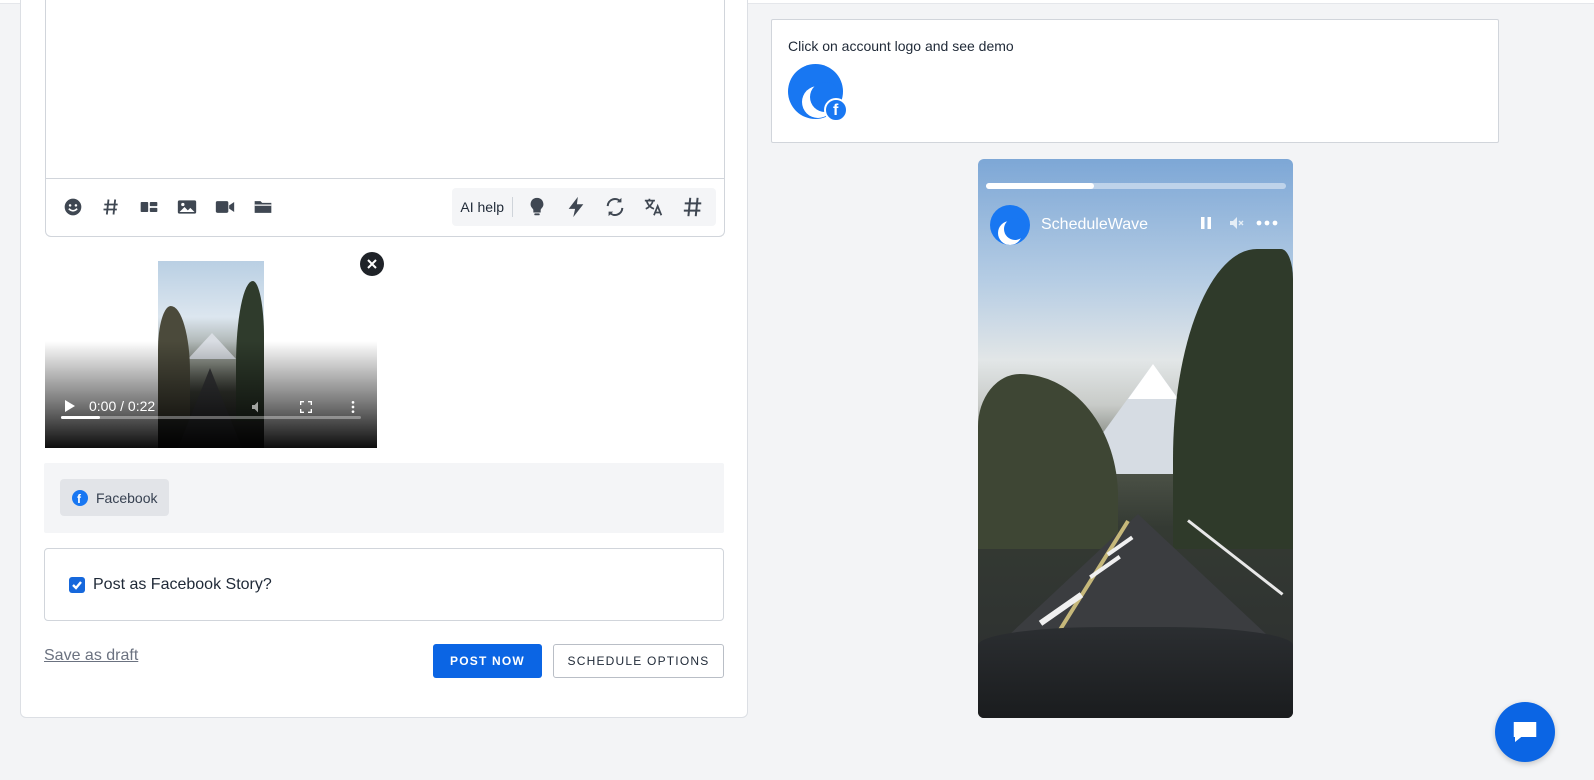 Image resolution: width=1594 pixels, height=780 pixels. I want to click on account-logo-button, so click(818, 93).